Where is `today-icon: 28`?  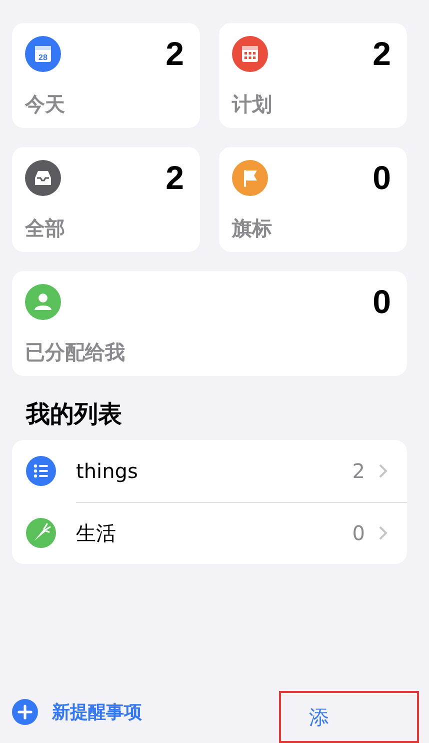 today-icon: 28 is located at coordinates (43, 54).